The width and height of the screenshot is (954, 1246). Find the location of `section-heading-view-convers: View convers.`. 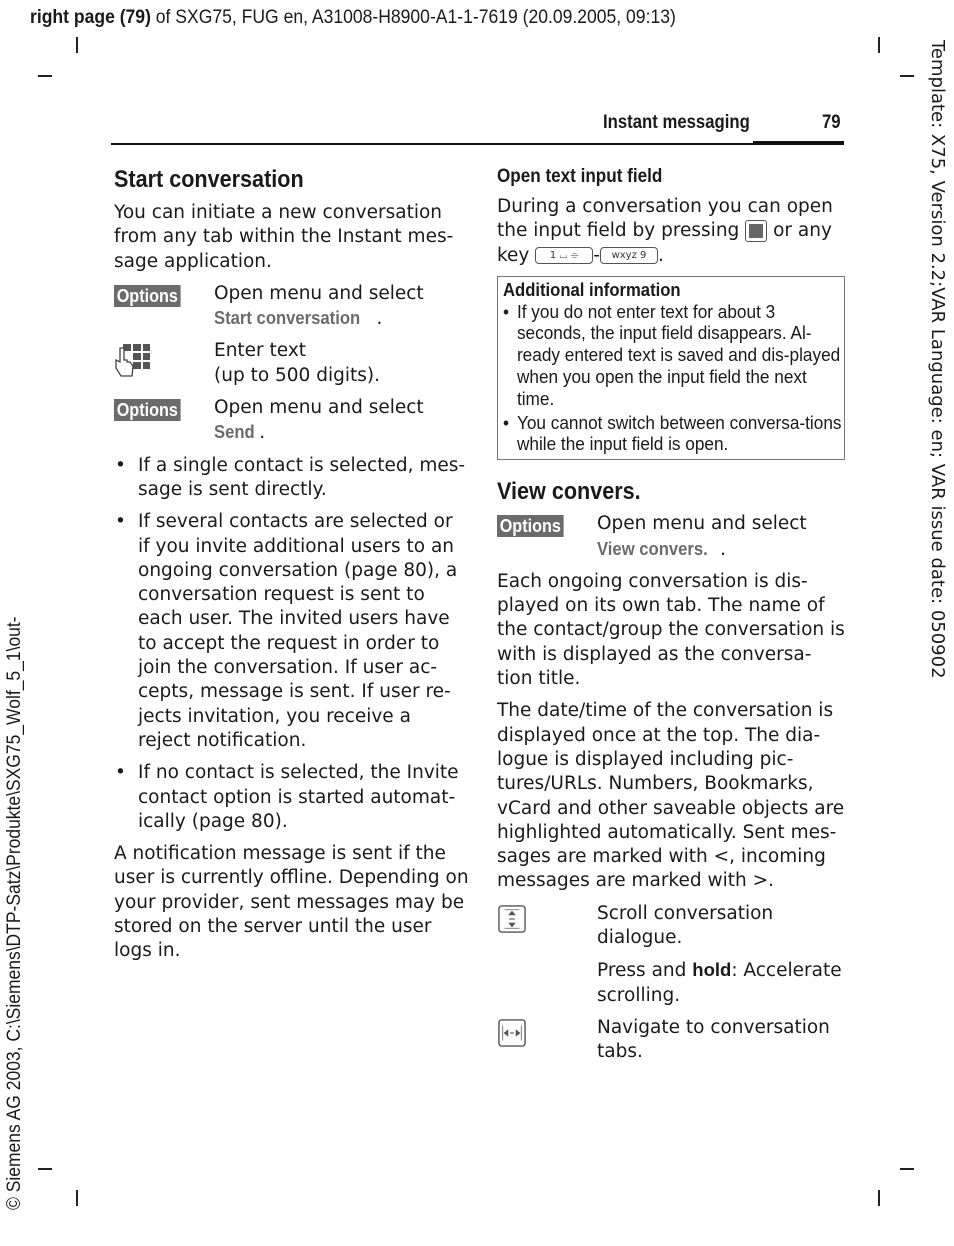

section-heading-view-convers: View convers. is located at coordinates (569, 492).